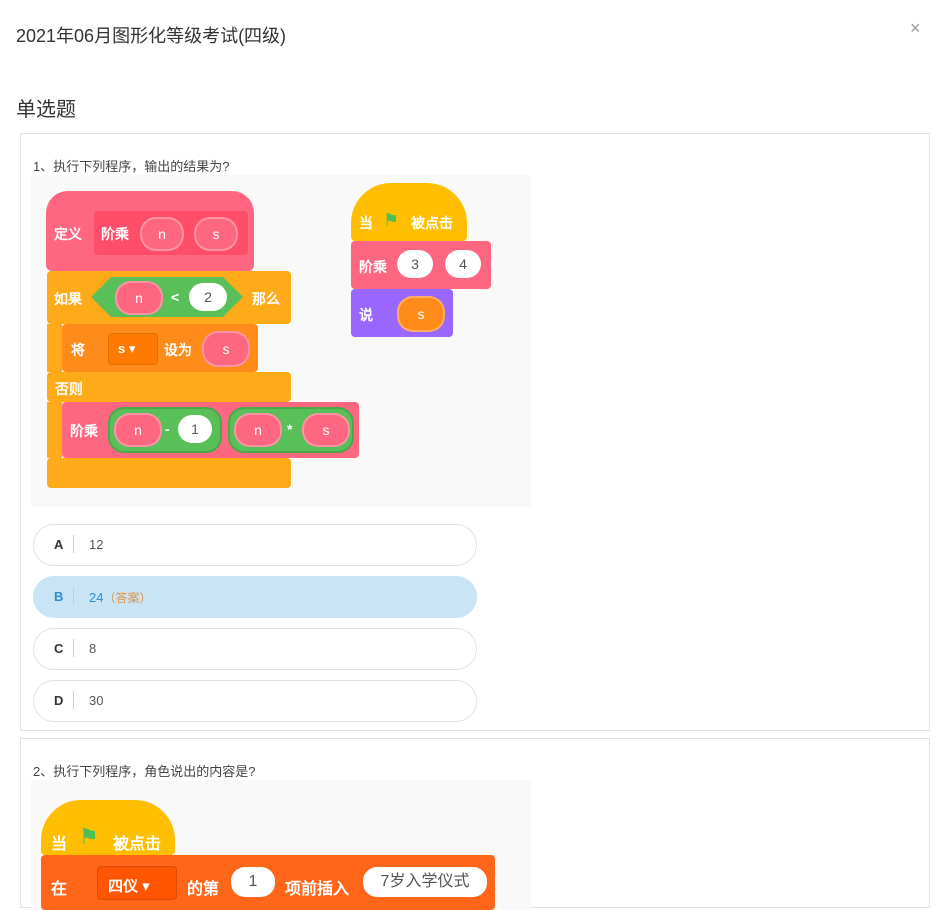  What do you see at coordinates (59, 889) in the screenshot?
I see `in-label: 在` at bounding box center [59, 889].